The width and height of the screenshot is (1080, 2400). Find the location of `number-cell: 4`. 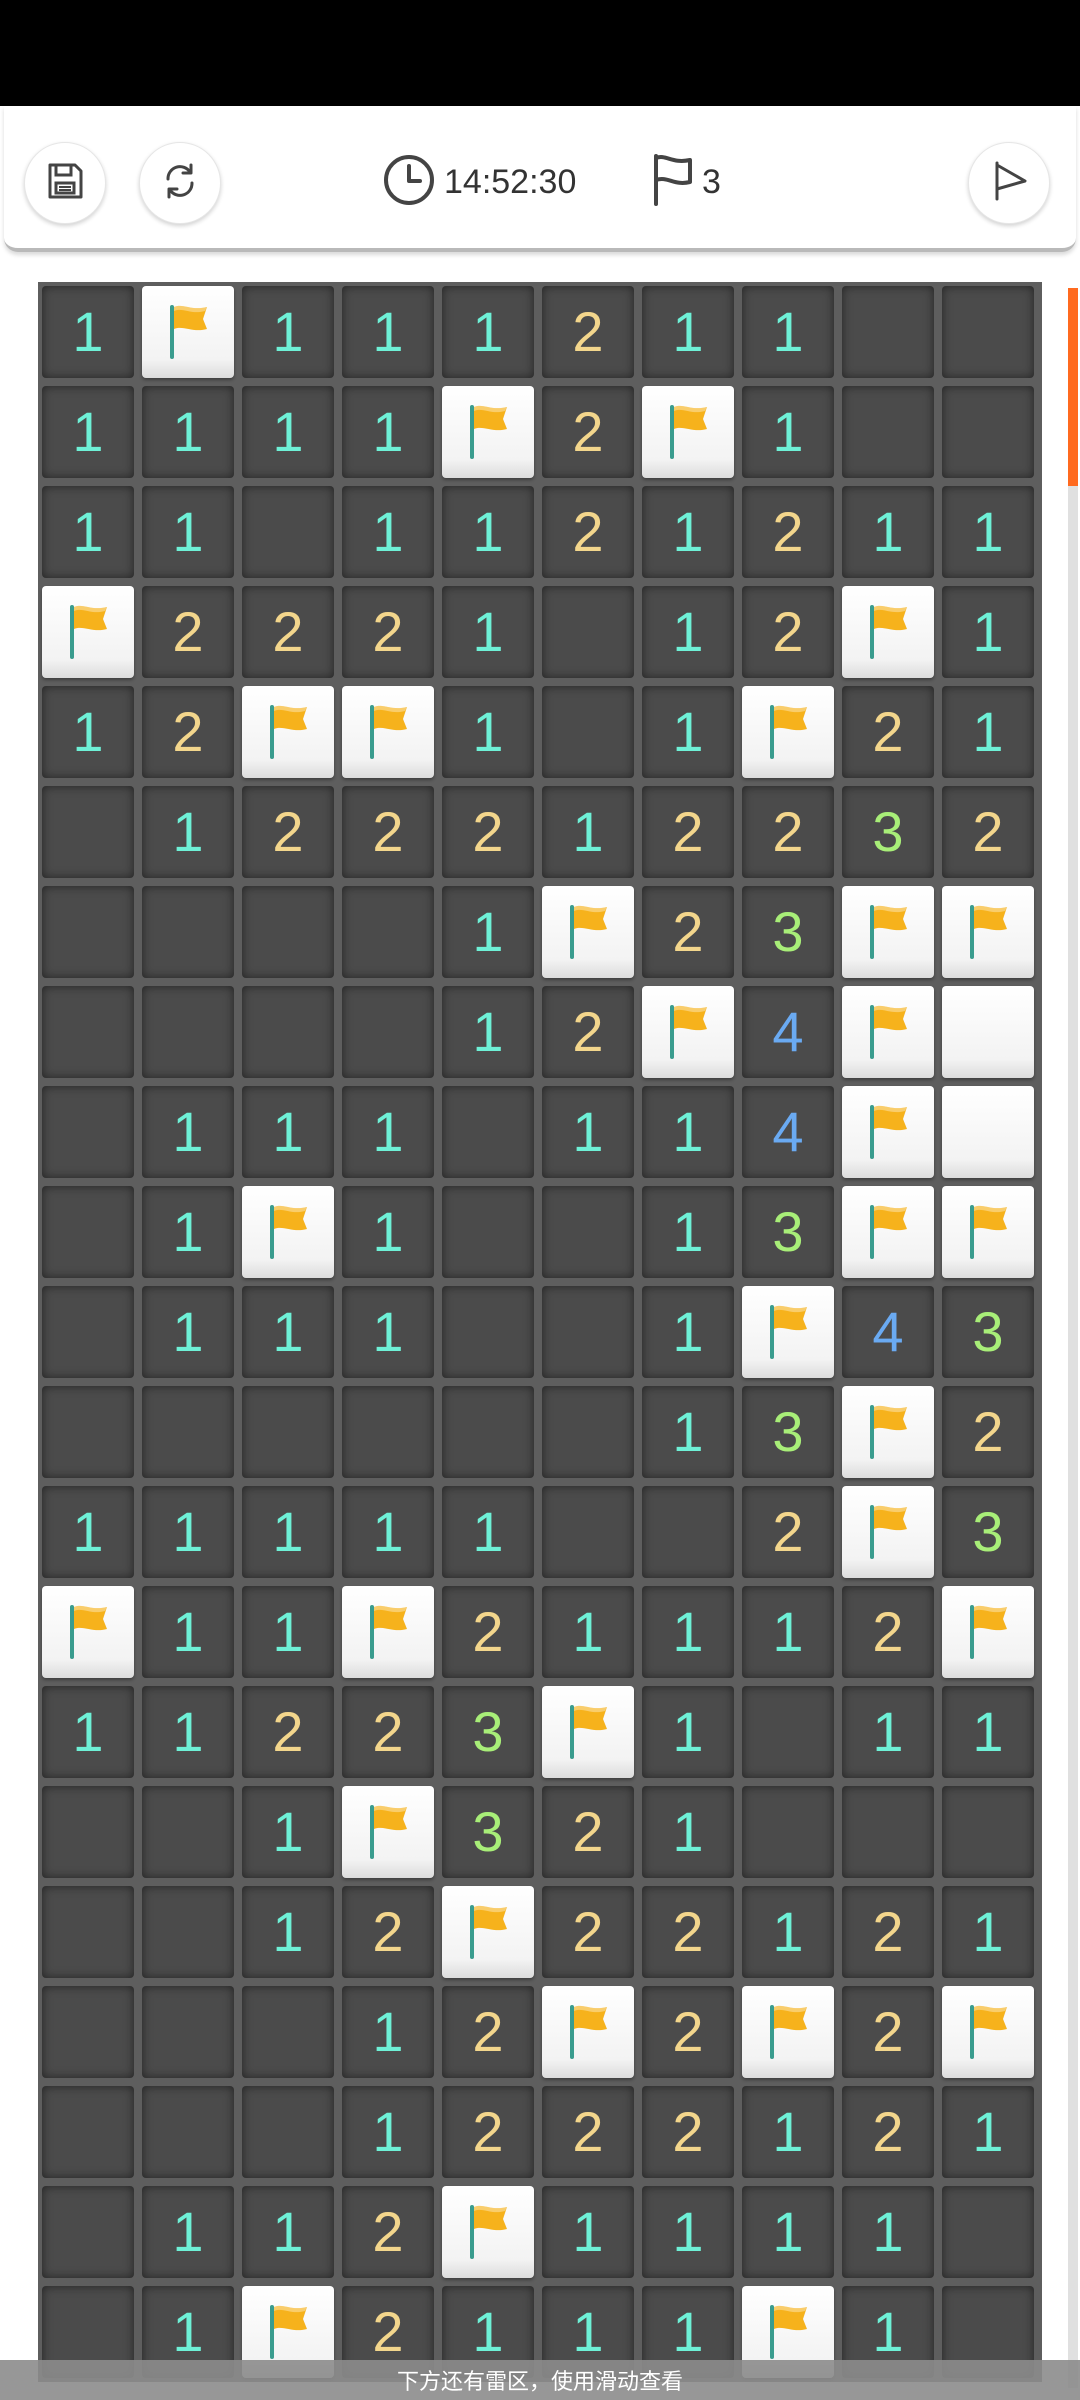

number-cell: 4 is located at coordinates (888, 1332).